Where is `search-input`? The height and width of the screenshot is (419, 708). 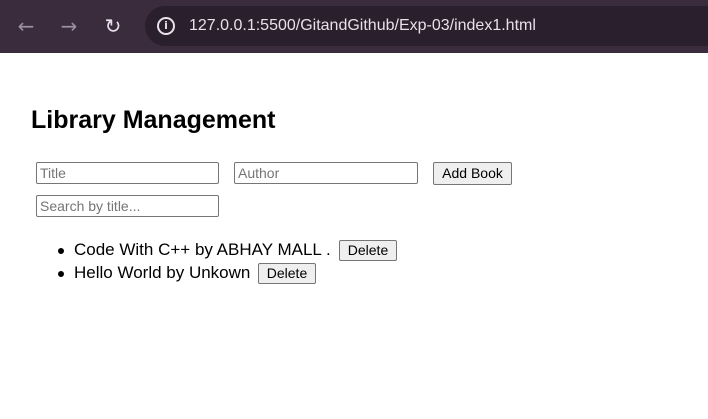
search-input is located at coordinates (127, 206).